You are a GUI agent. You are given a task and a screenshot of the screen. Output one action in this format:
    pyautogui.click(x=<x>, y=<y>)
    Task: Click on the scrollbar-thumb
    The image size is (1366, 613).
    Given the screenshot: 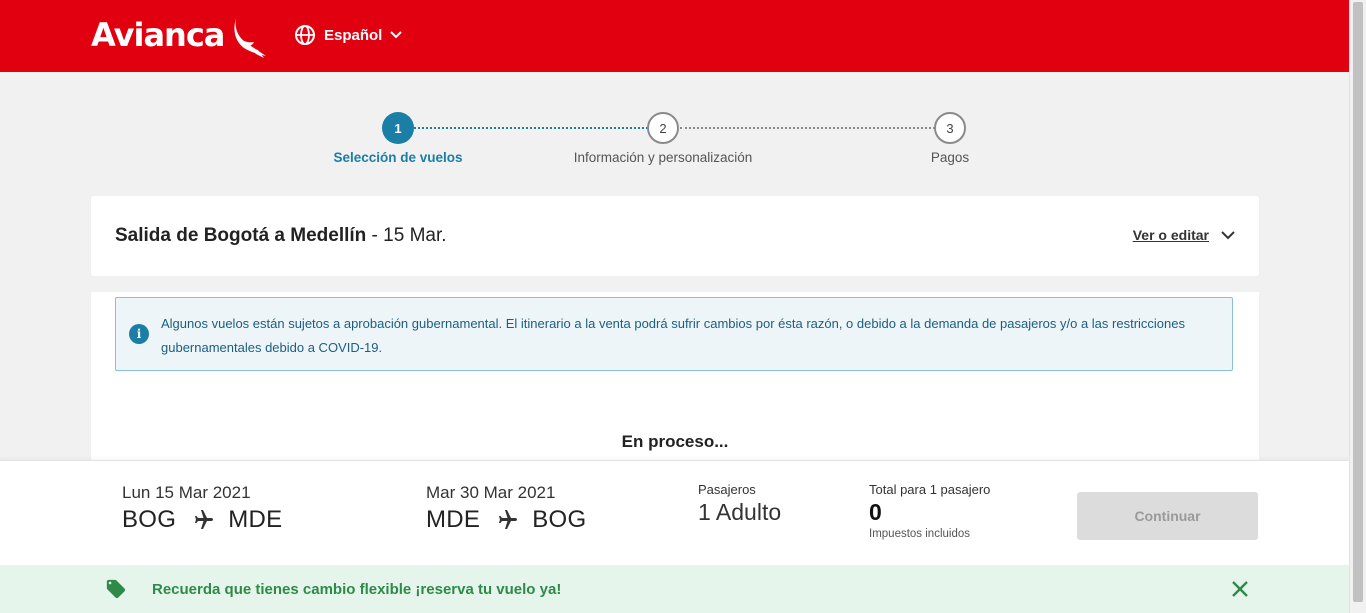 What is the action you would take?
    pyautogui.click(x=1358, y=302)
    